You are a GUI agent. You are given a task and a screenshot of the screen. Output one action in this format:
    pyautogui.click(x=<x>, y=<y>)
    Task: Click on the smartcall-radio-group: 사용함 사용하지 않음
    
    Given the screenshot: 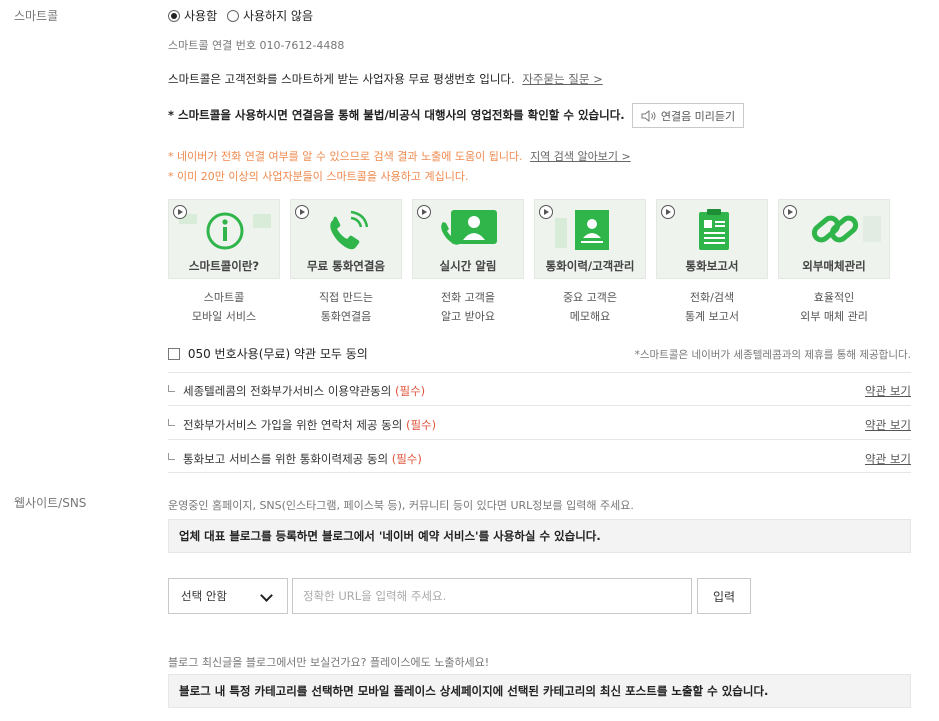 What is the action you would take?
    pyautogui.click(x=243, y=15)
    